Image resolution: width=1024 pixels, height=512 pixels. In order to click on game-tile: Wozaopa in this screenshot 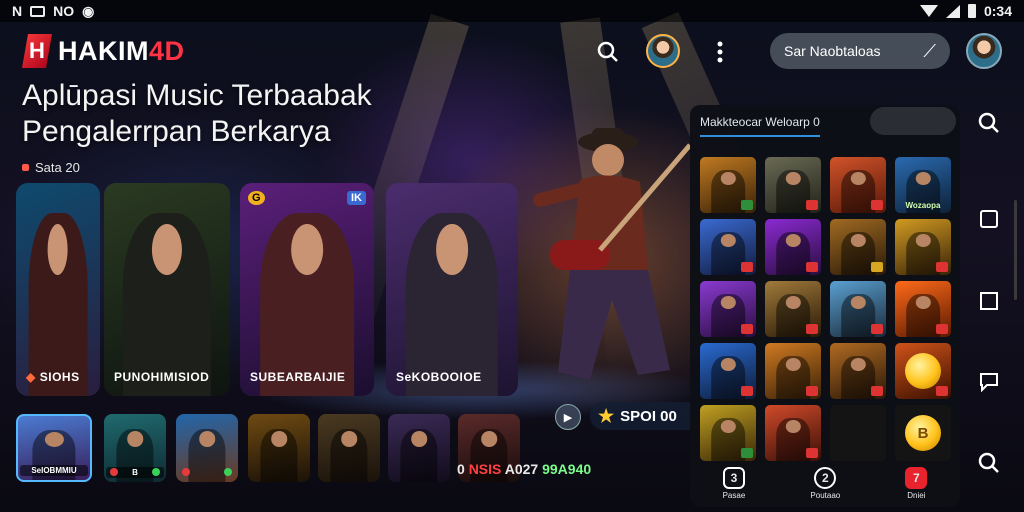, I will do `click(923, 185)`.